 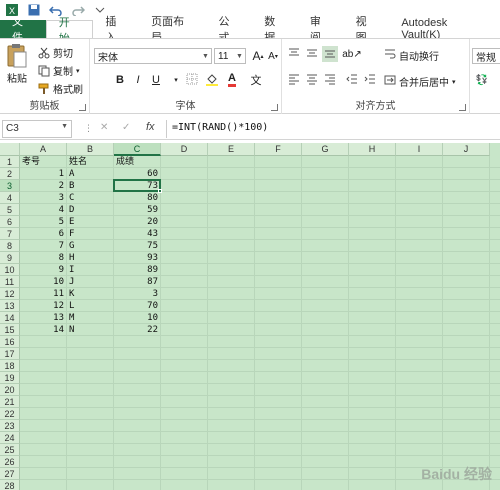 What do you see at coordinates (10, 270) in the screenshot?
I see `row-header: 10` at bounding box center [10, 270].